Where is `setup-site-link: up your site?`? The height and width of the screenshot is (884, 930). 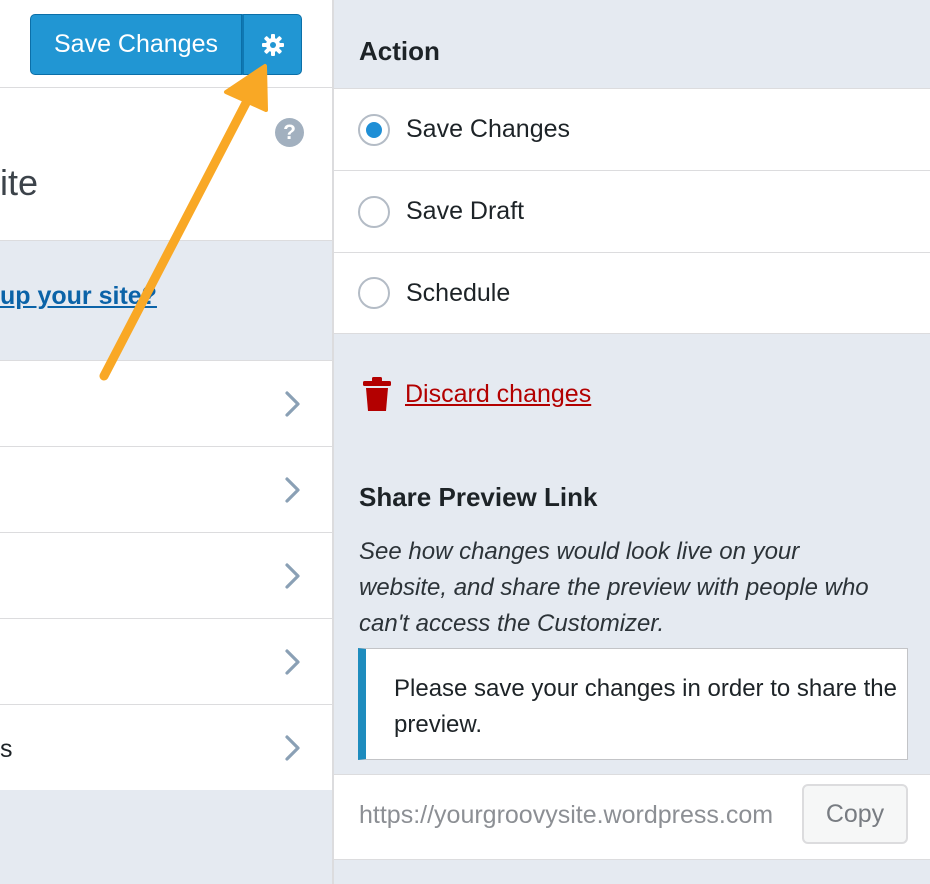 setup-site-link: up your site? is located at coordinates (78, 296).